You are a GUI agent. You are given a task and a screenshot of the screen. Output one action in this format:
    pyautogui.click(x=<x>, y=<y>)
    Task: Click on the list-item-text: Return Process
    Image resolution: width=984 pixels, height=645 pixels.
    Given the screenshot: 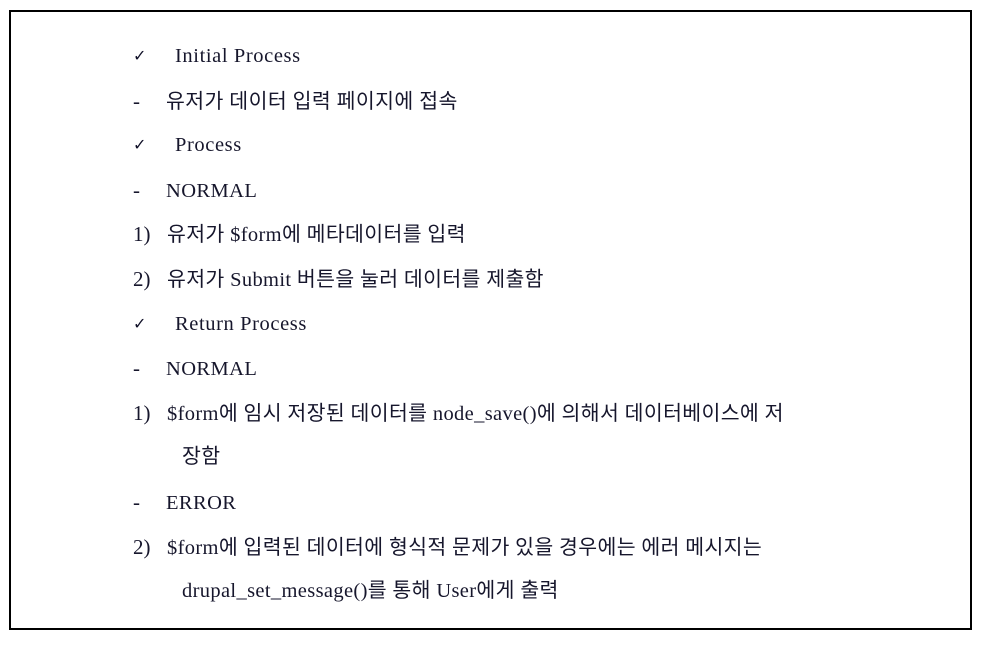 What is the action you would take?
    pyautogui.click(x=241, y=323)
    